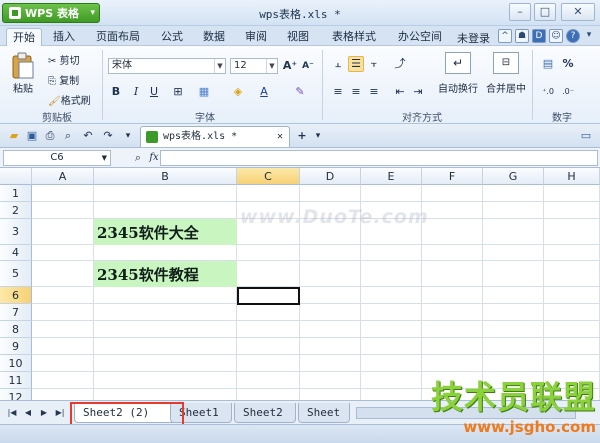 Image resolution: width=600 pixels, height=443 pixels. I want to click on row-header-11: 11, so click(16, 380).